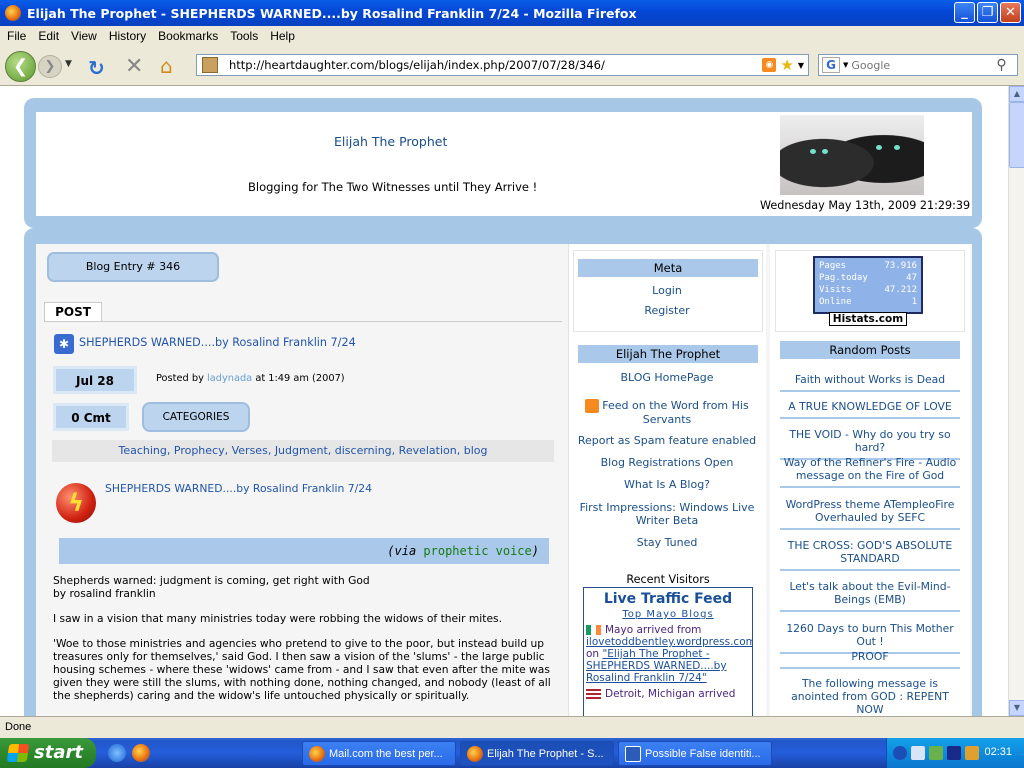 Image resolution: width=1024 pixels, height=768 pixels. I want to click on close-button: ✕, so click(1010, 12).